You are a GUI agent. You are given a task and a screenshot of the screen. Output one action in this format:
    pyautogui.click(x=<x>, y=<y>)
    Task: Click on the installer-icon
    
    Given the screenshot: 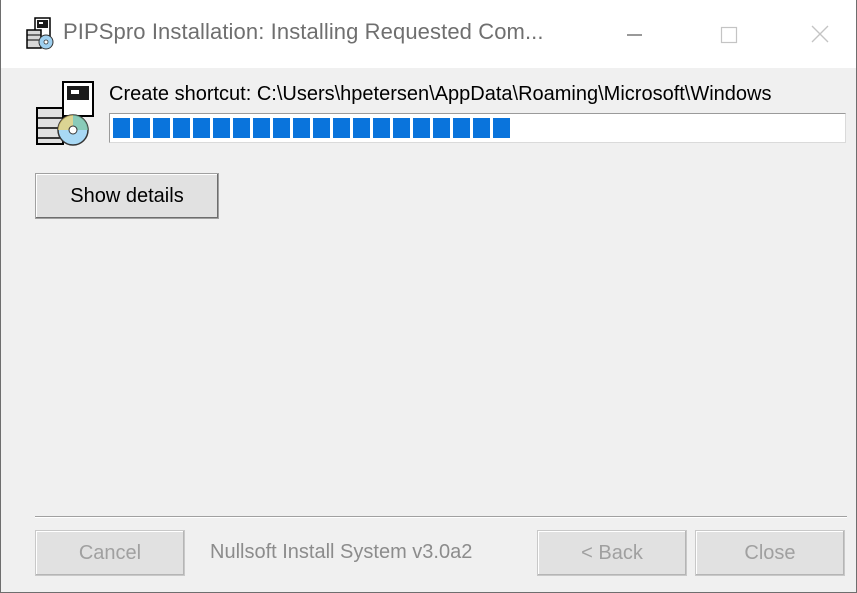 What is the action you would take?
    pyautogui.click(x=40, y=33)
    